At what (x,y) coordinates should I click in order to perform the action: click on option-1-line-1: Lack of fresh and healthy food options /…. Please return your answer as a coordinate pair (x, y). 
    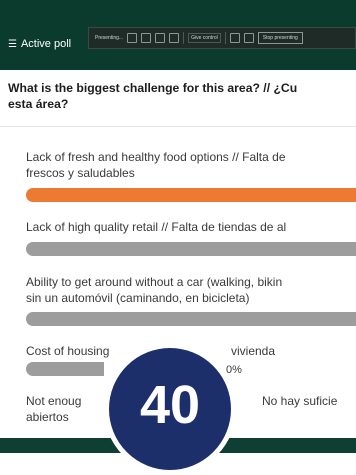
    Looking at the image, I should click on (156, 157).